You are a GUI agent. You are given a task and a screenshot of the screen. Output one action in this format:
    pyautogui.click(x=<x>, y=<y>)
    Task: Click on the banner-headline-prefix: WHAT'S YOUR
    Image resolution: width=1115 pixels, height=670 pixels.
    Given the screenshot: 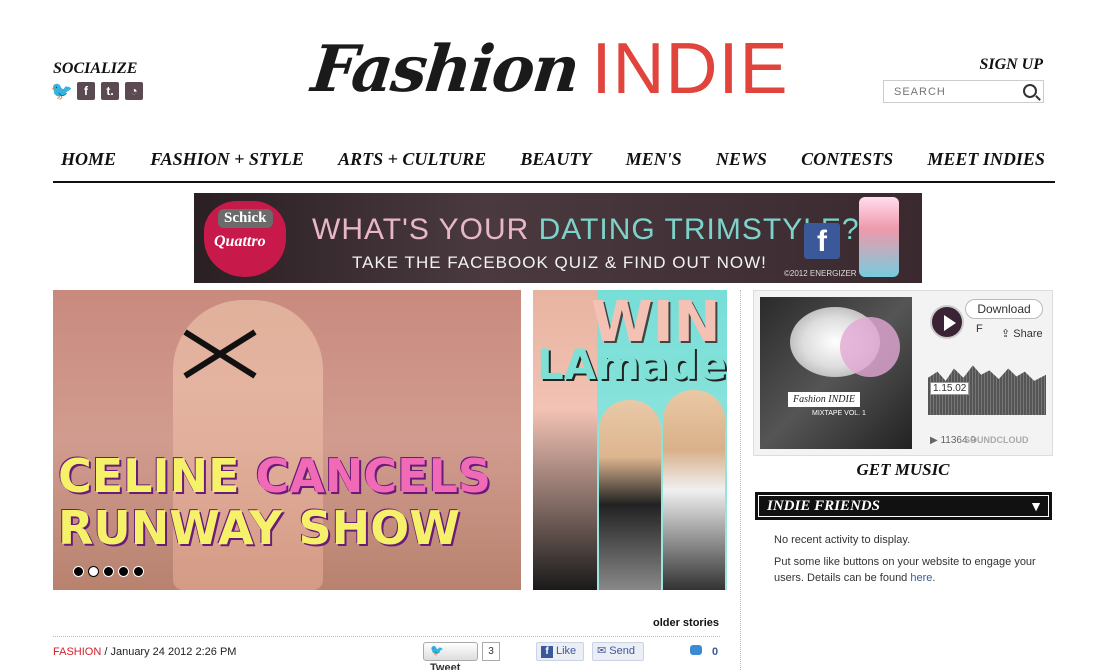 What is the action you would take?
    pyautogui.click(x=425, y=229)
    